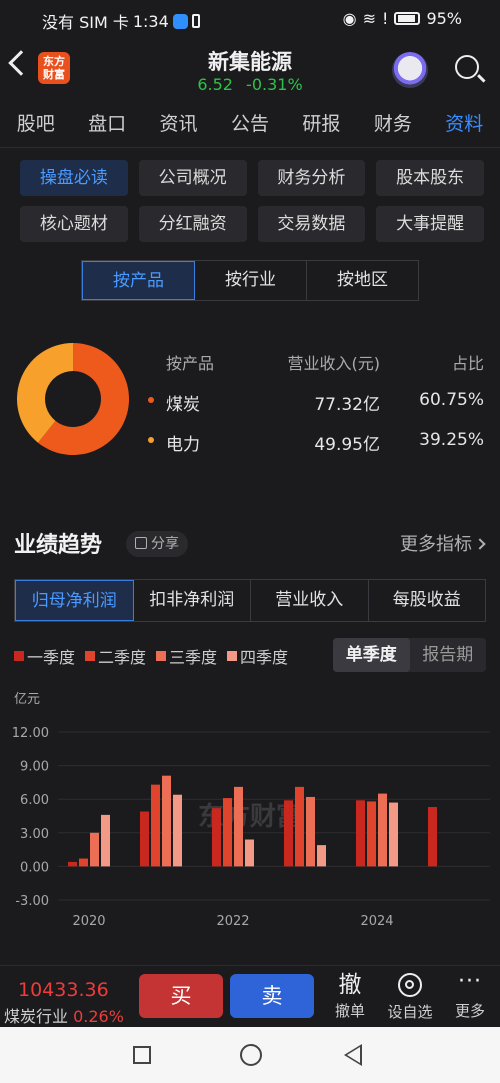 This screenshot has height=1083, width=500. What do you see at coordinates (74, 224) in the screenshot?
I see `subtab-4: 核心题材` at bounding box center [74, 224].